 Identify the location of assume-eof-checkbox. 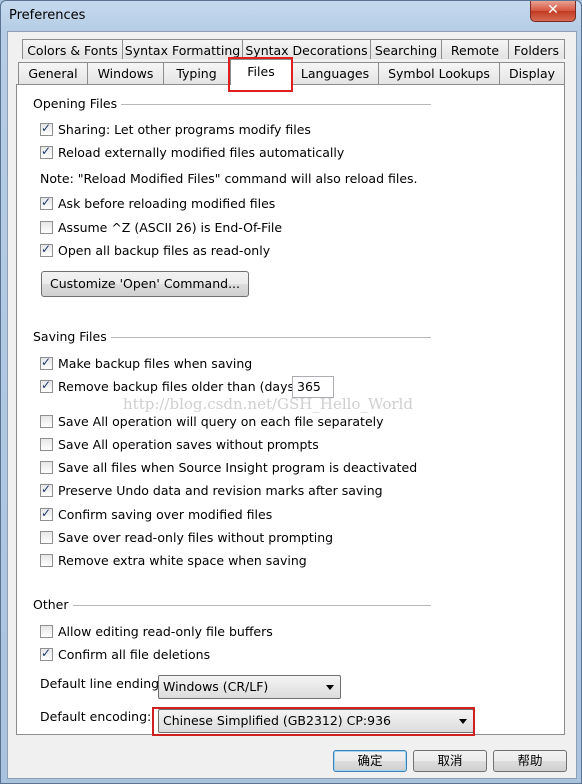
(46, 227).